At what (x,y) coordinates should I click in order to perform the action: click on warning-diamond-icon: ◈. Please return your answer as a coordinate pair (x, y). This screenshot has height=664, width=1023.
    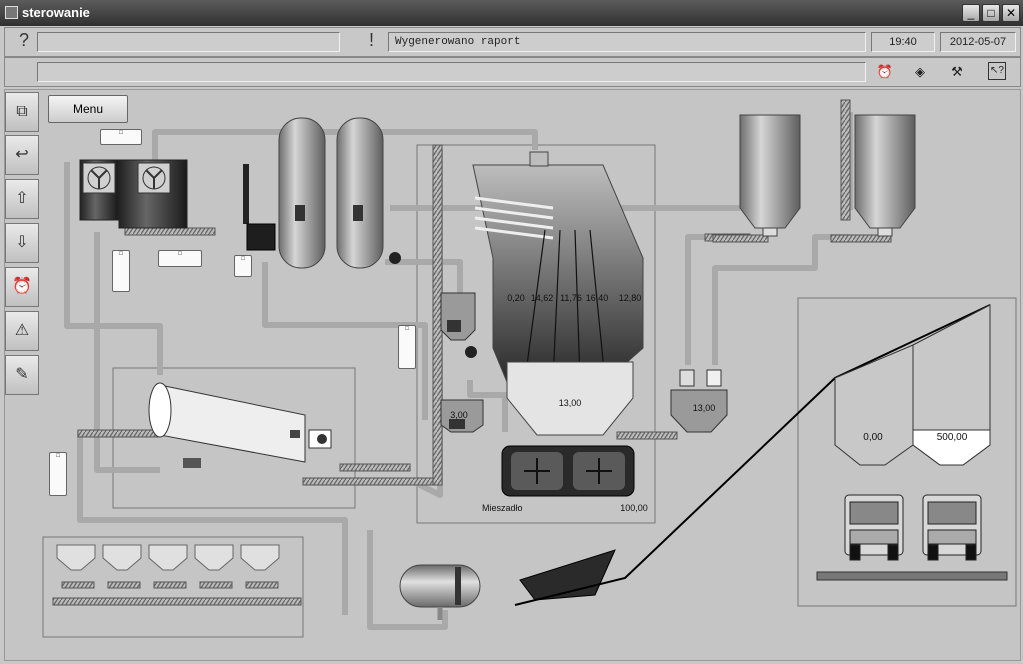
    Looking at the image, I should click on (920, 72).